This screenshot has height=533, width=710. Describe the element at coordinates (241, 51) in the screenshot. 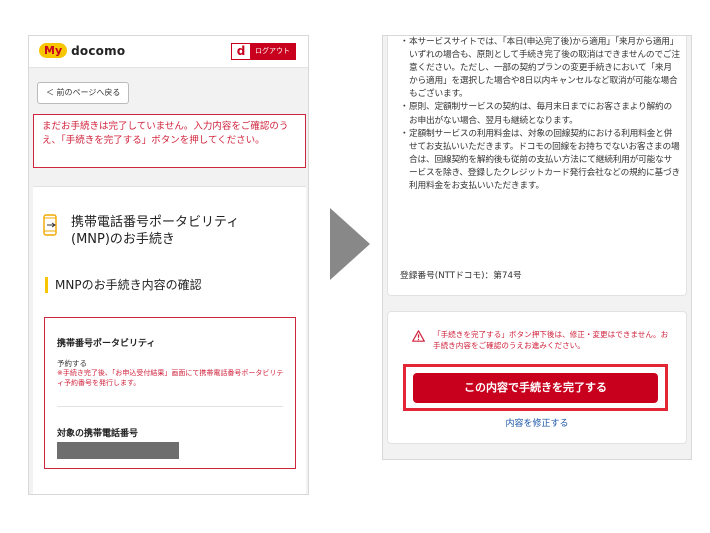

I see `d-account-icon: d` at that location.